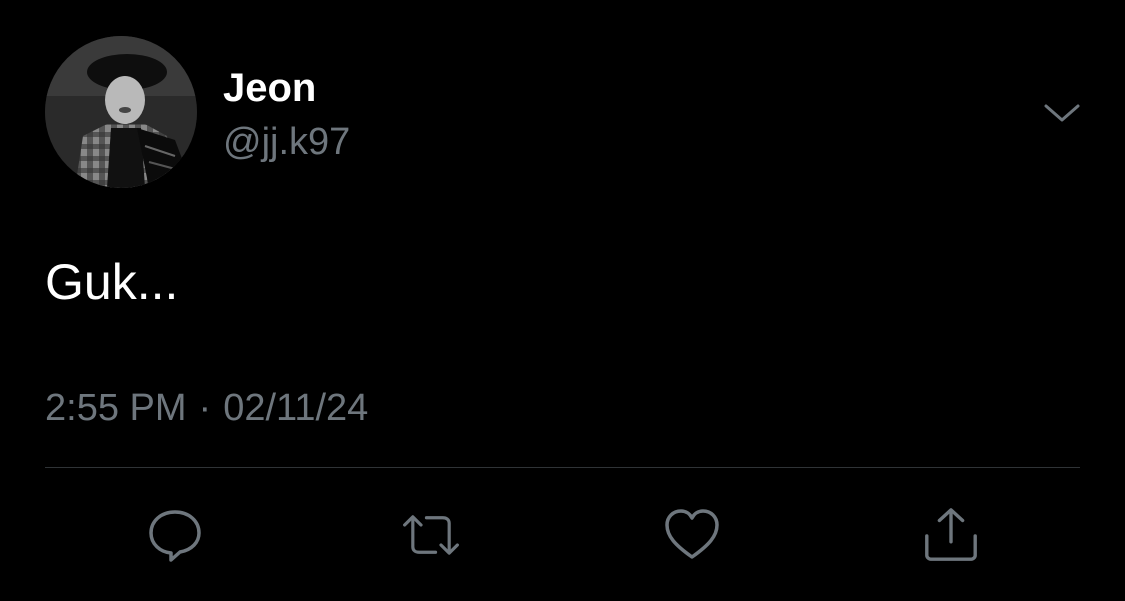  Describe the element at coordinates (286, 142) in the screenshot. I see `user-handle: @jj.k97` at that location.